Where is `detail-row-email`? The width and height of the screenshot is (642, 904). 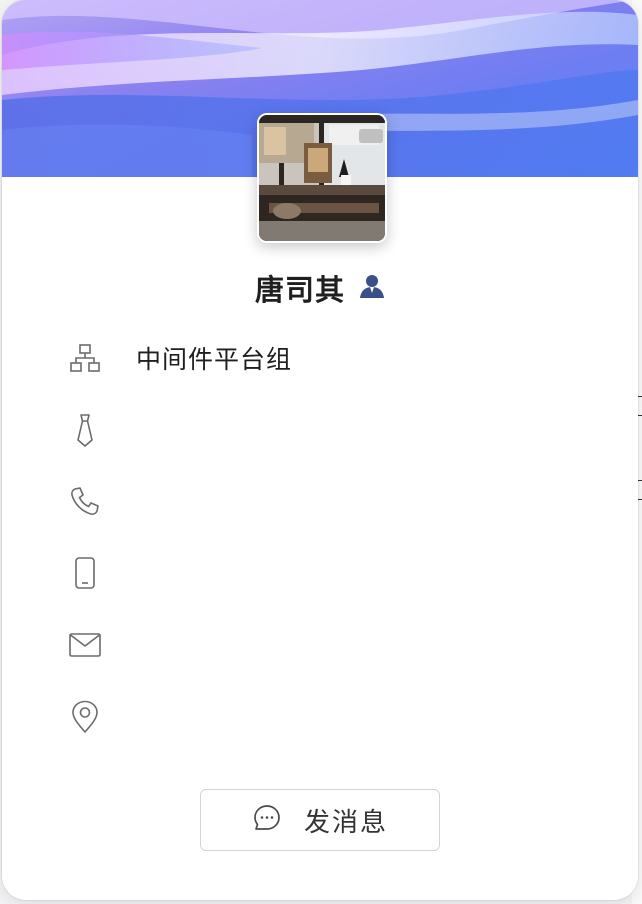
detail-row-email is located at coordinates (322, 645).